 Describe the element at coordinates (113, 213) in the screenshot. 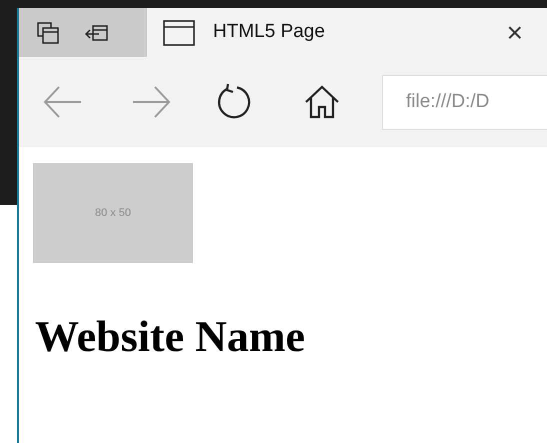

I see `image-size-label: 80 x 50` at that location.